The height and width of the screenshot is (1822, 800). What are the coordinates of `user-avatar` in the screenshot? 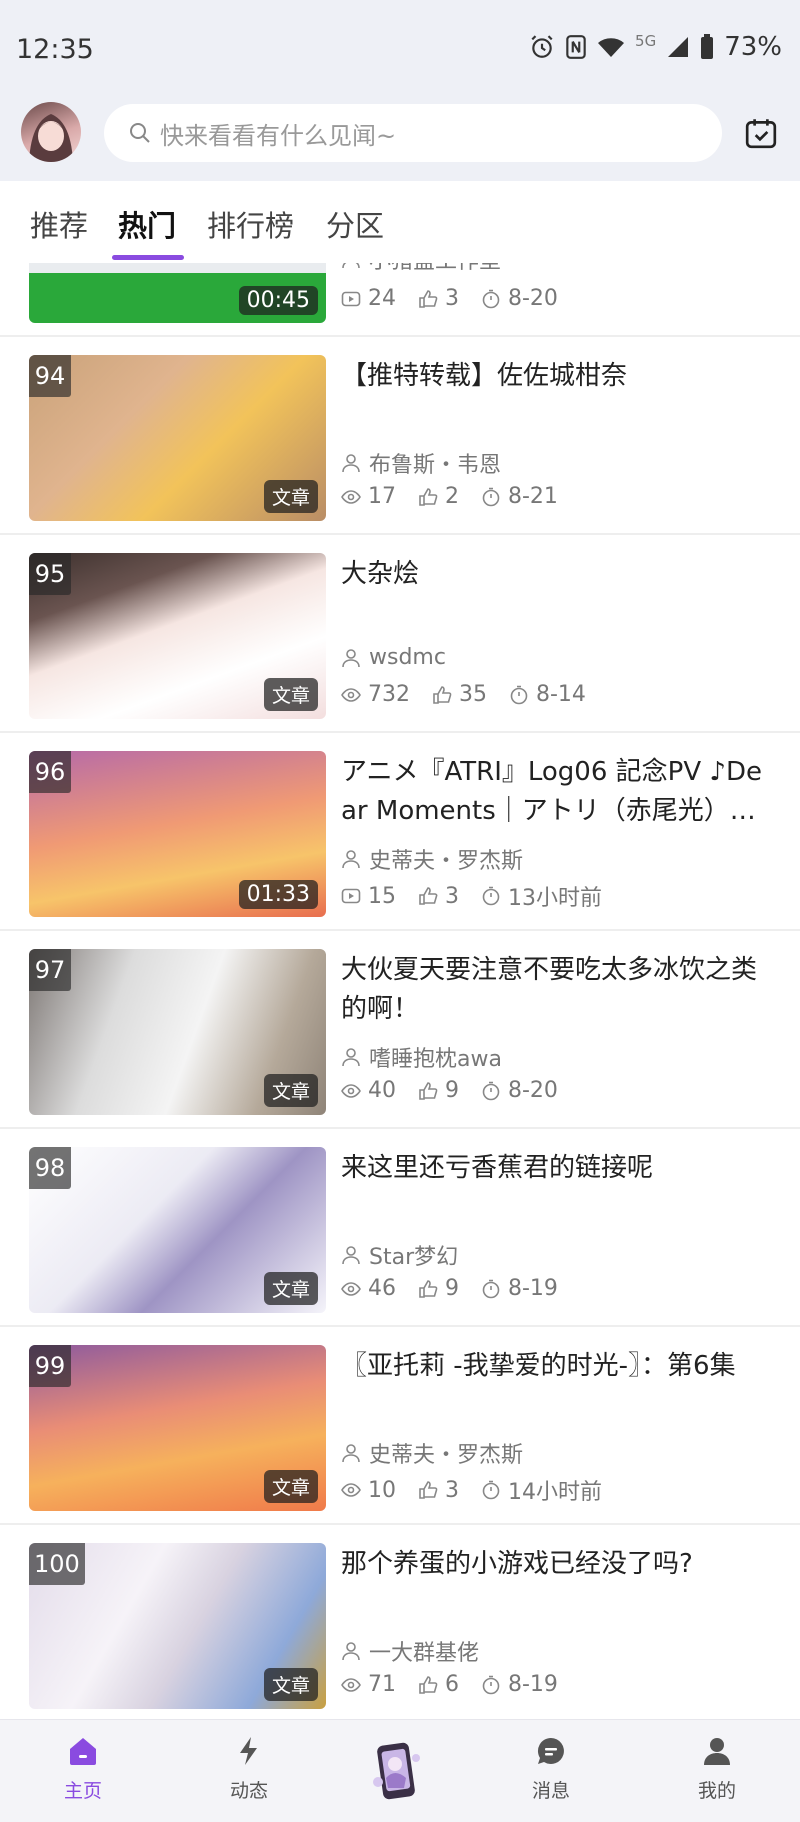 It's located at (51, 132).